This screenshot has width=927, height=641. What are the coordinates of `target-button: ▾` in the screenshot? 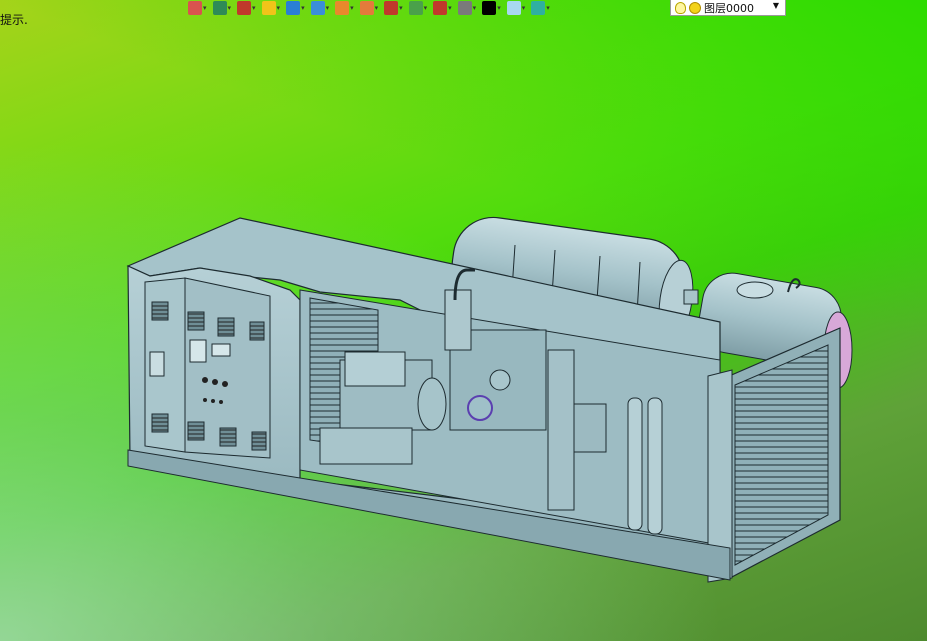 It's located at (395, 8).